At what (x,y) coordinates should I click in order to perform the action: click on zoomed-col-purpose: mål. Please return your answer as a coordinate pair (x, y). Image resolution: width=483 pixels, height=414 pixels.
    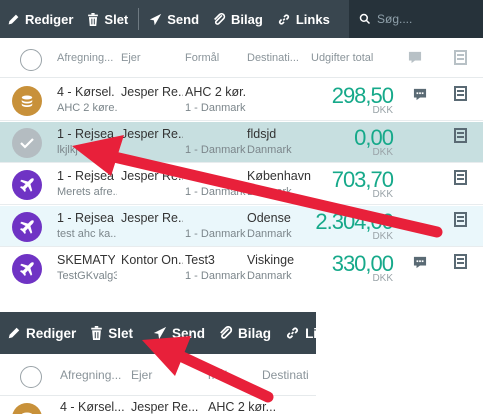
    Looking at the image, I should click on (217, 375).